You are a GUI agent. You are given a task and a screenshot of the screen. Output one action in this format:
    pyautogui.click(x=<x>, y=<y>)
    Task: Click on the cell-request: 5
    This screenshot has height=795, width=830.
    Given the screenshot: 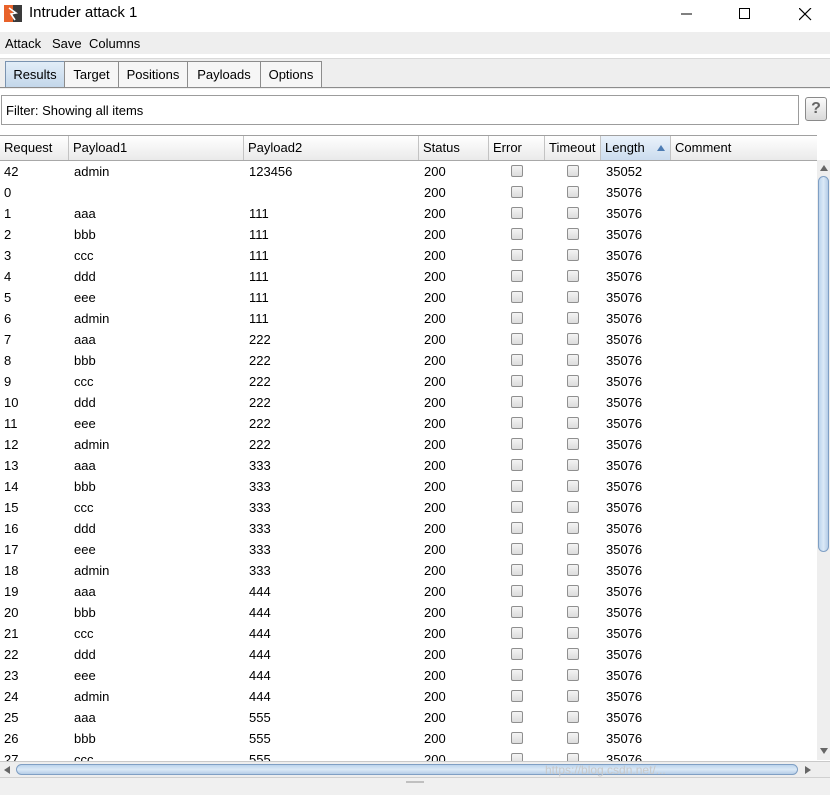 What is the action you would take?
    pyautogui.click(x=8, y=297)
    